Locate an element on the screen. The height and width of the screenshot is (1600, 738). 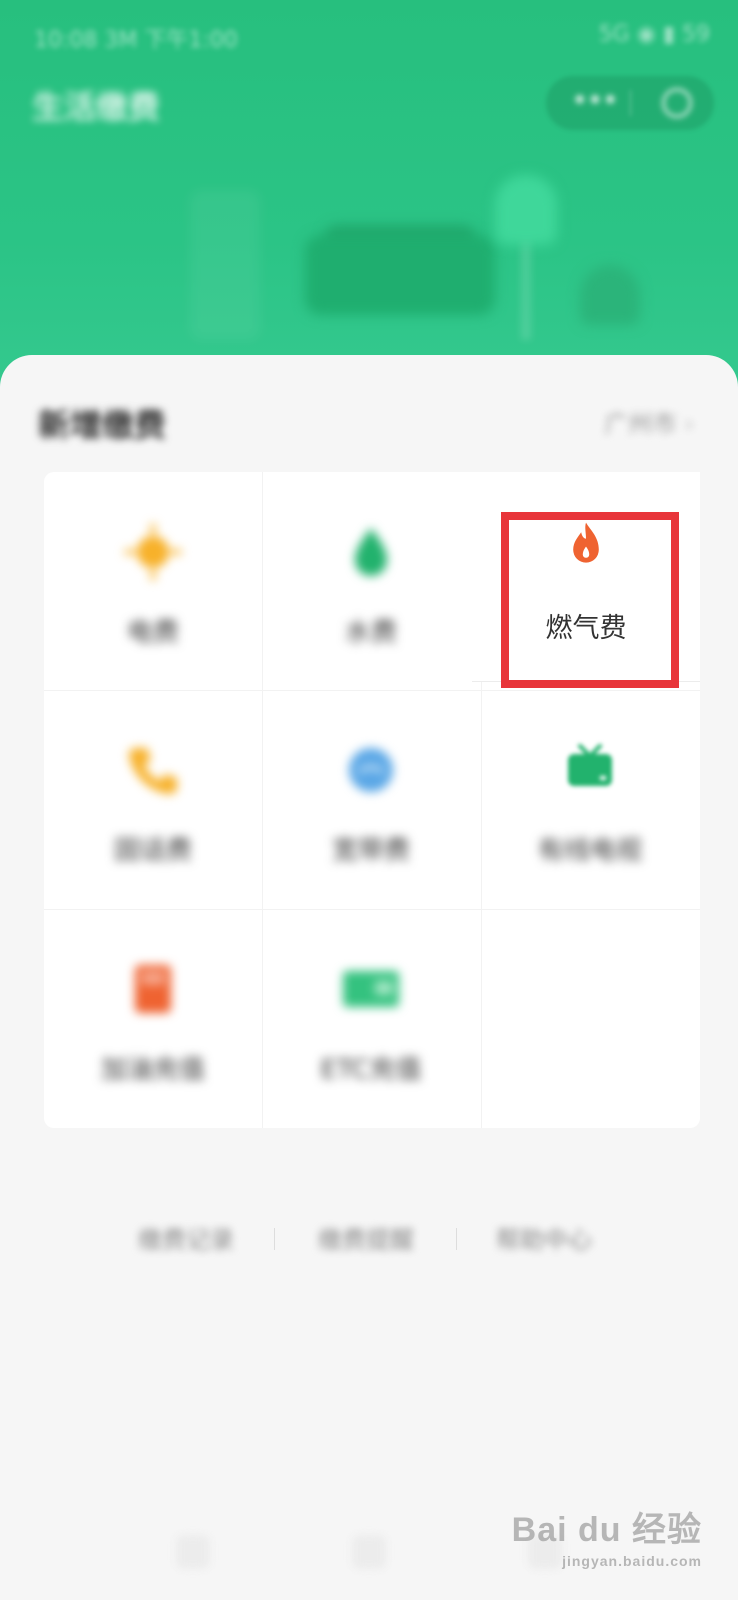
service-cable-tv: 有线电视 is located at coordinates (590, 799).